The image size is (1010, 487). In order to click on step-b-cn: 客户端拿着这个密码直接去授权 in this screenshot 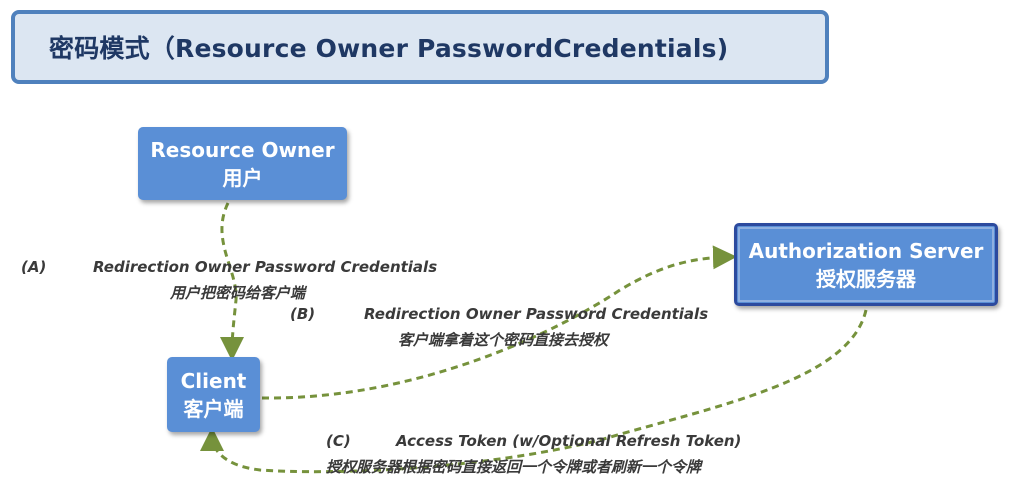, I will do `click(503, 340)`.